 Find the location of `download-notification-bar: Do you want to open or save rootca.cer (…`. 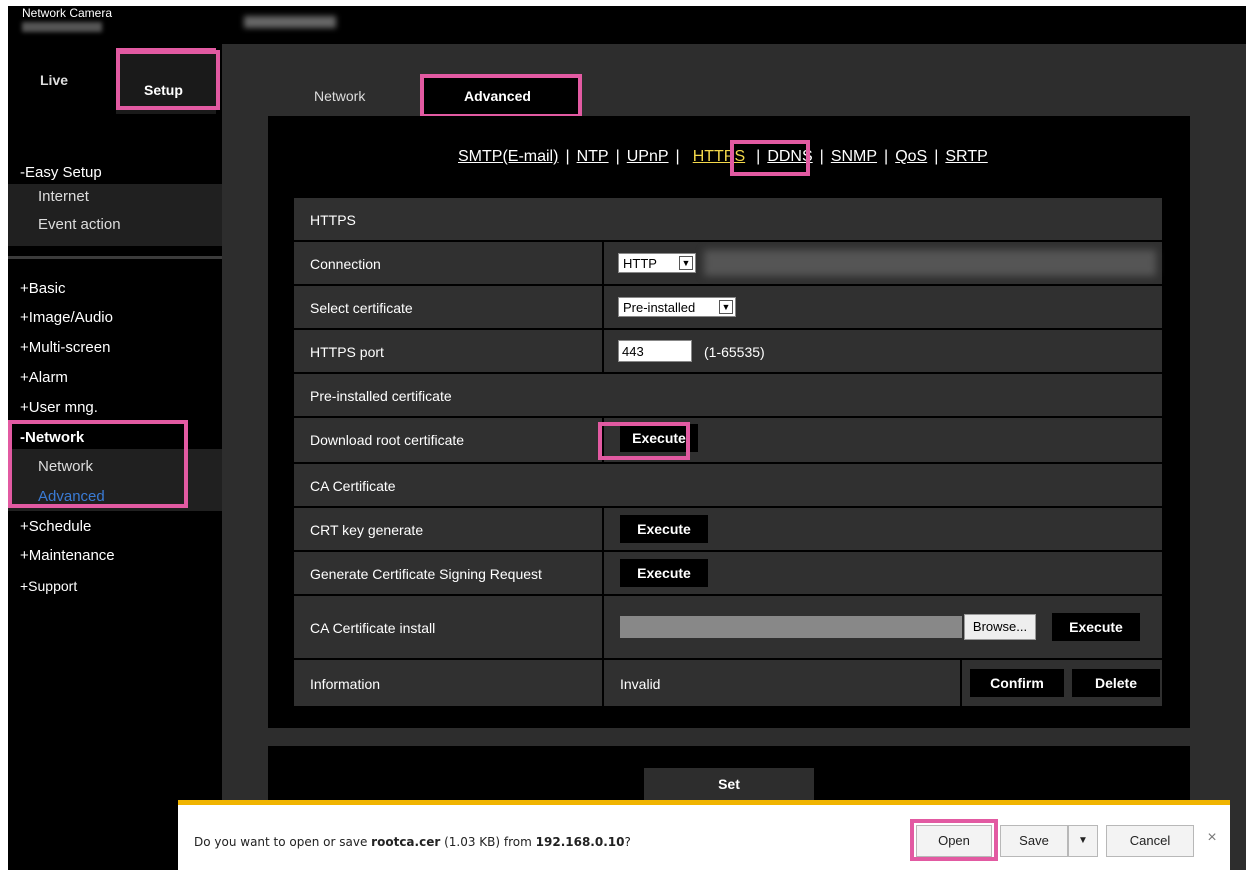

download-notification-bar: Do you want to open or save rootca.cer (… is located at coordinates (704, 836).